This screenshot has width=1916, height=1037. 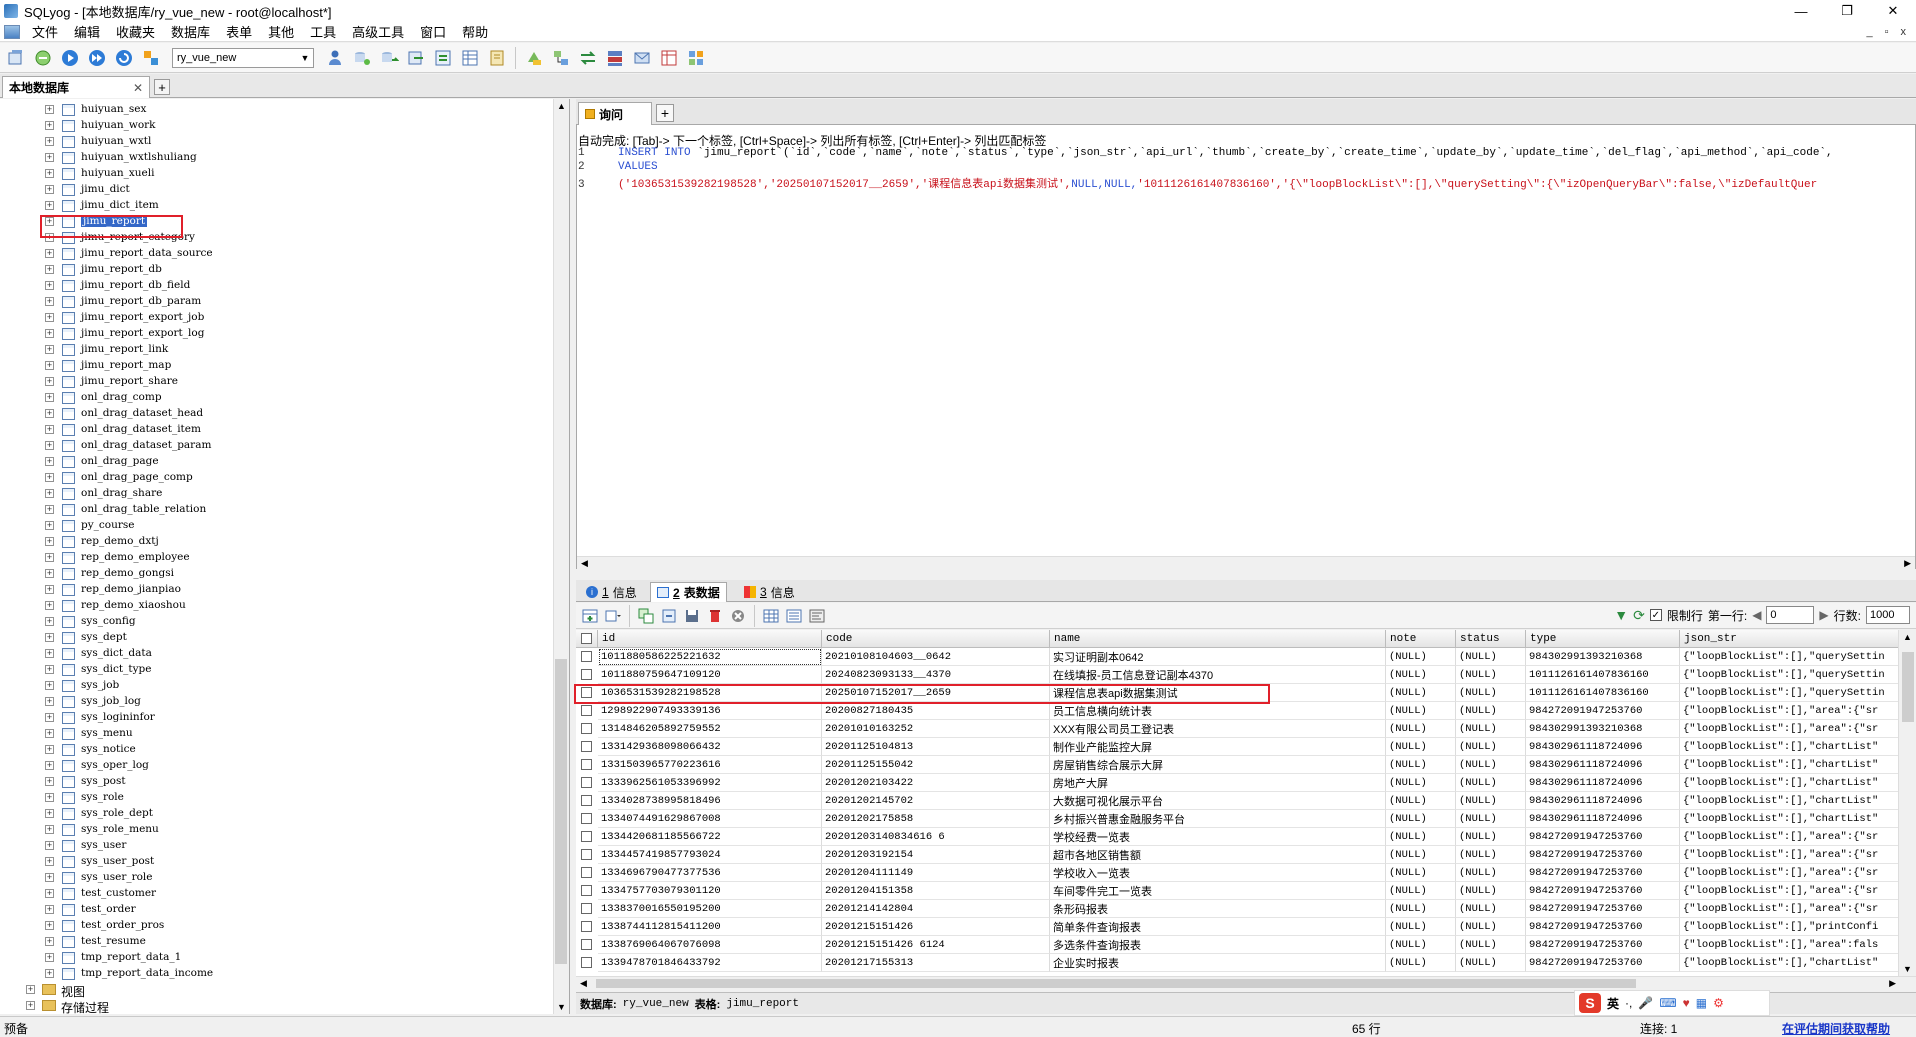 What do you see at coordinates (275, 814) in the screenshot?
I see `tree-table-item: + sys_role_dept` at bounding box center [275, 814].